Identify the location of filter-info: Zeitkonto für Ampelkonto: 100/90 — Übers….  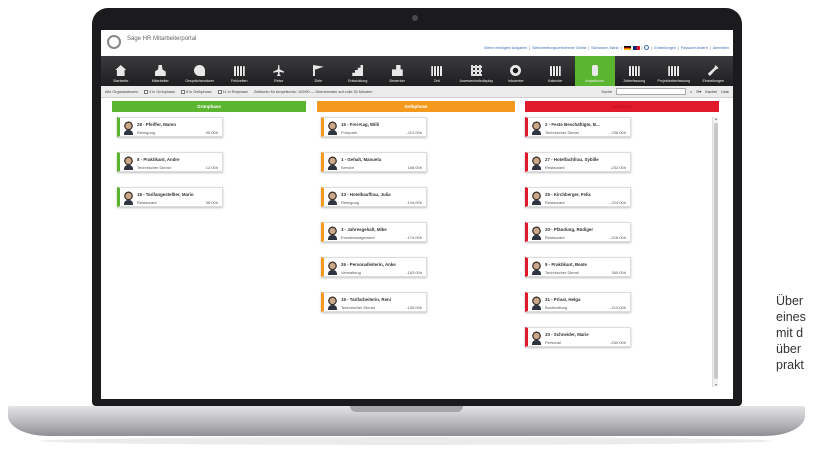
(313, 91).